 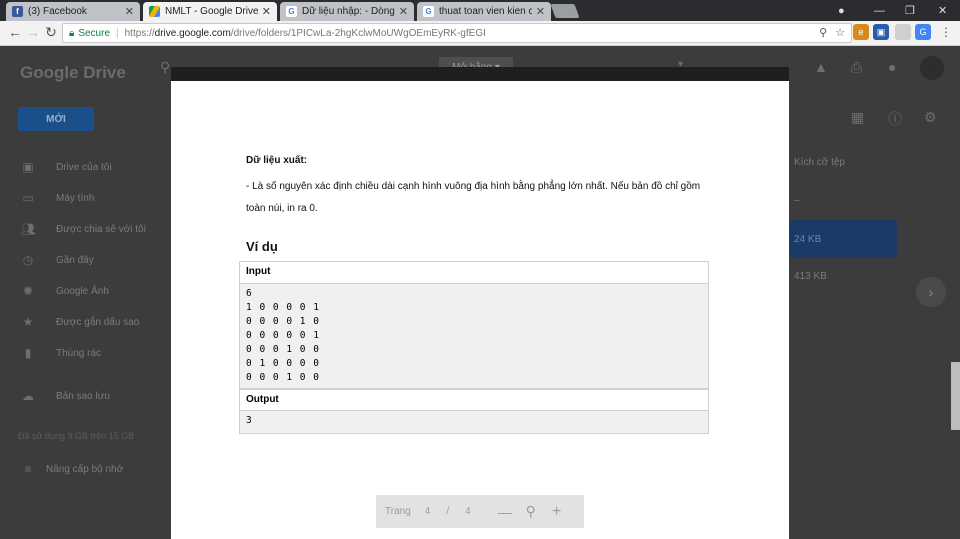 I want to click on settings-gear-icon: ⚙, so click(x=930, y=117).